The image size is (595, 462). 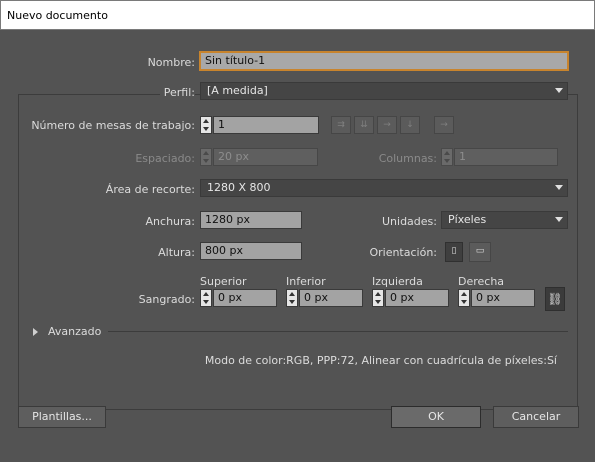 I want to click on crop-area-label: Área de recorte:, so click(x=150, y=189).